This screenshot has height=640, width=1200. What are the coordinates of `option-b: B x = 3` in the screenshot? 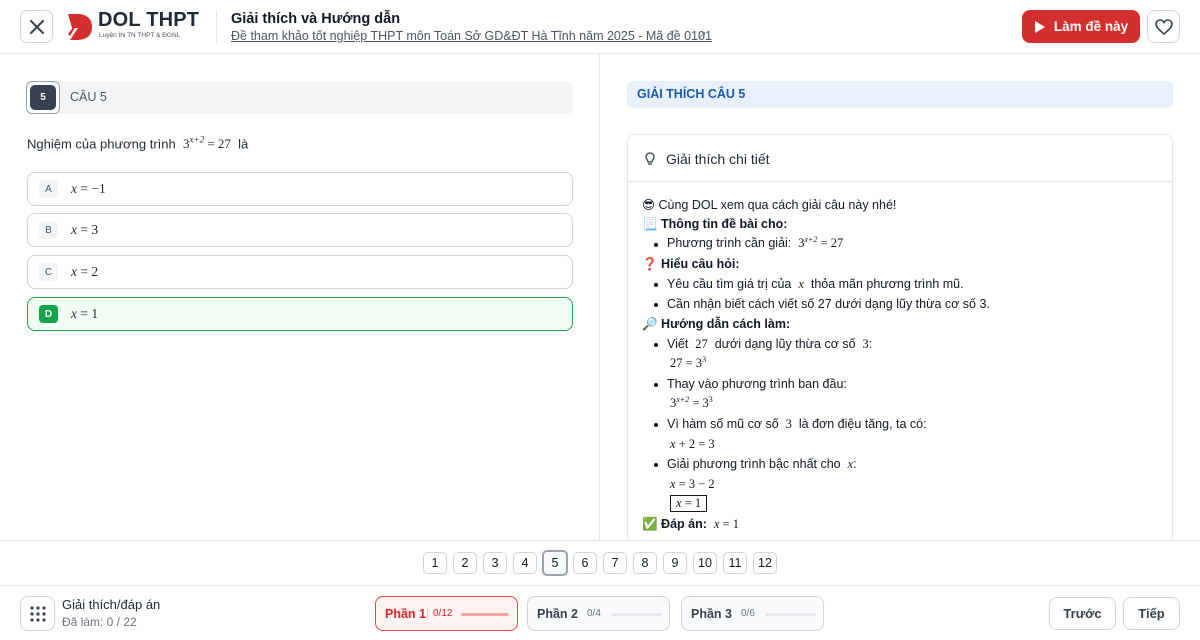 It's located at (300, 230).